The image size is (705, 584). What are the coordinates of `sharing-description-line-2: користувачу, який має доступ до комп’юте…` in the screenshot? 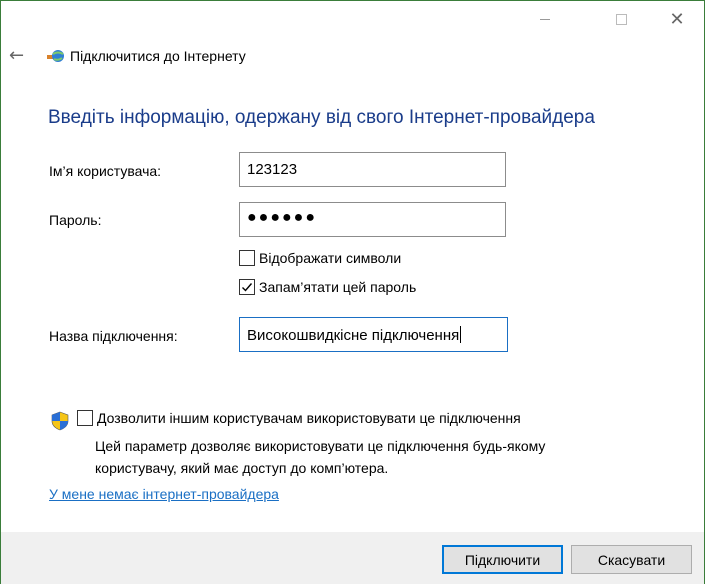 It's located at (242, 468).